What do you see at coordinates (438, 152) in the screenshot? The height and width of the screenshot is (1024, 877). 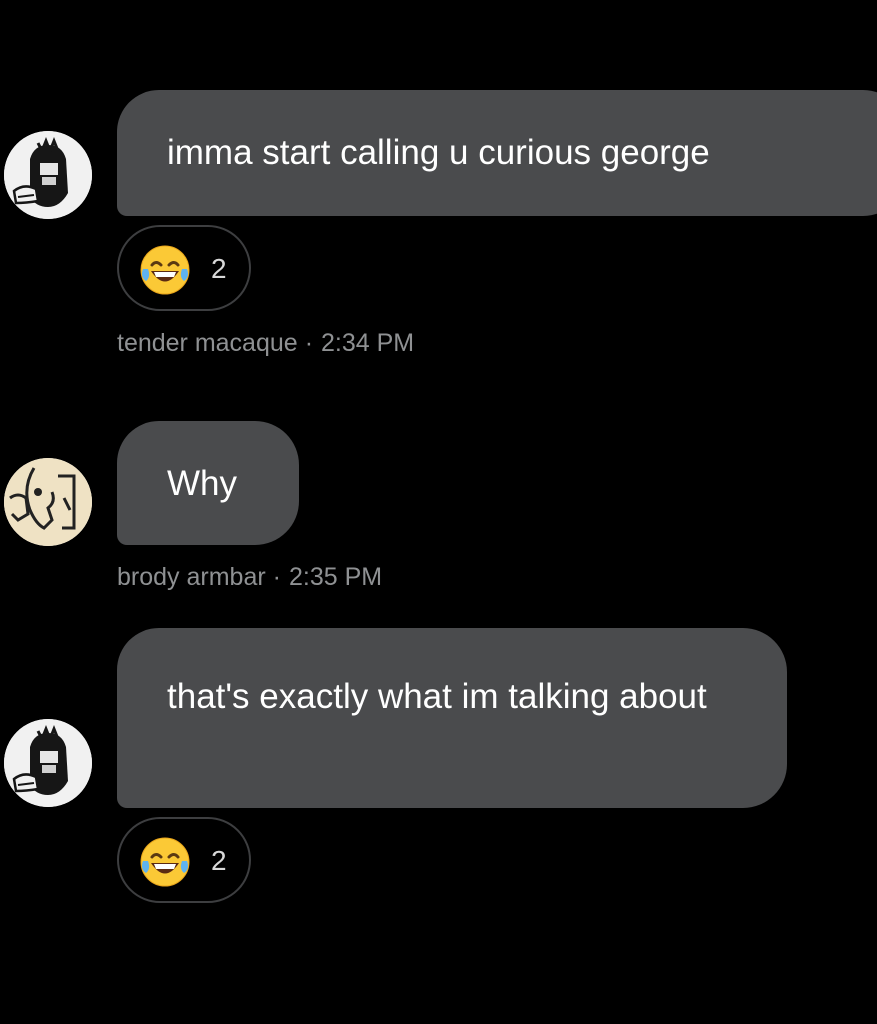 I see `message-text: imma start calling u curious george` at bounding box center [438, 152].